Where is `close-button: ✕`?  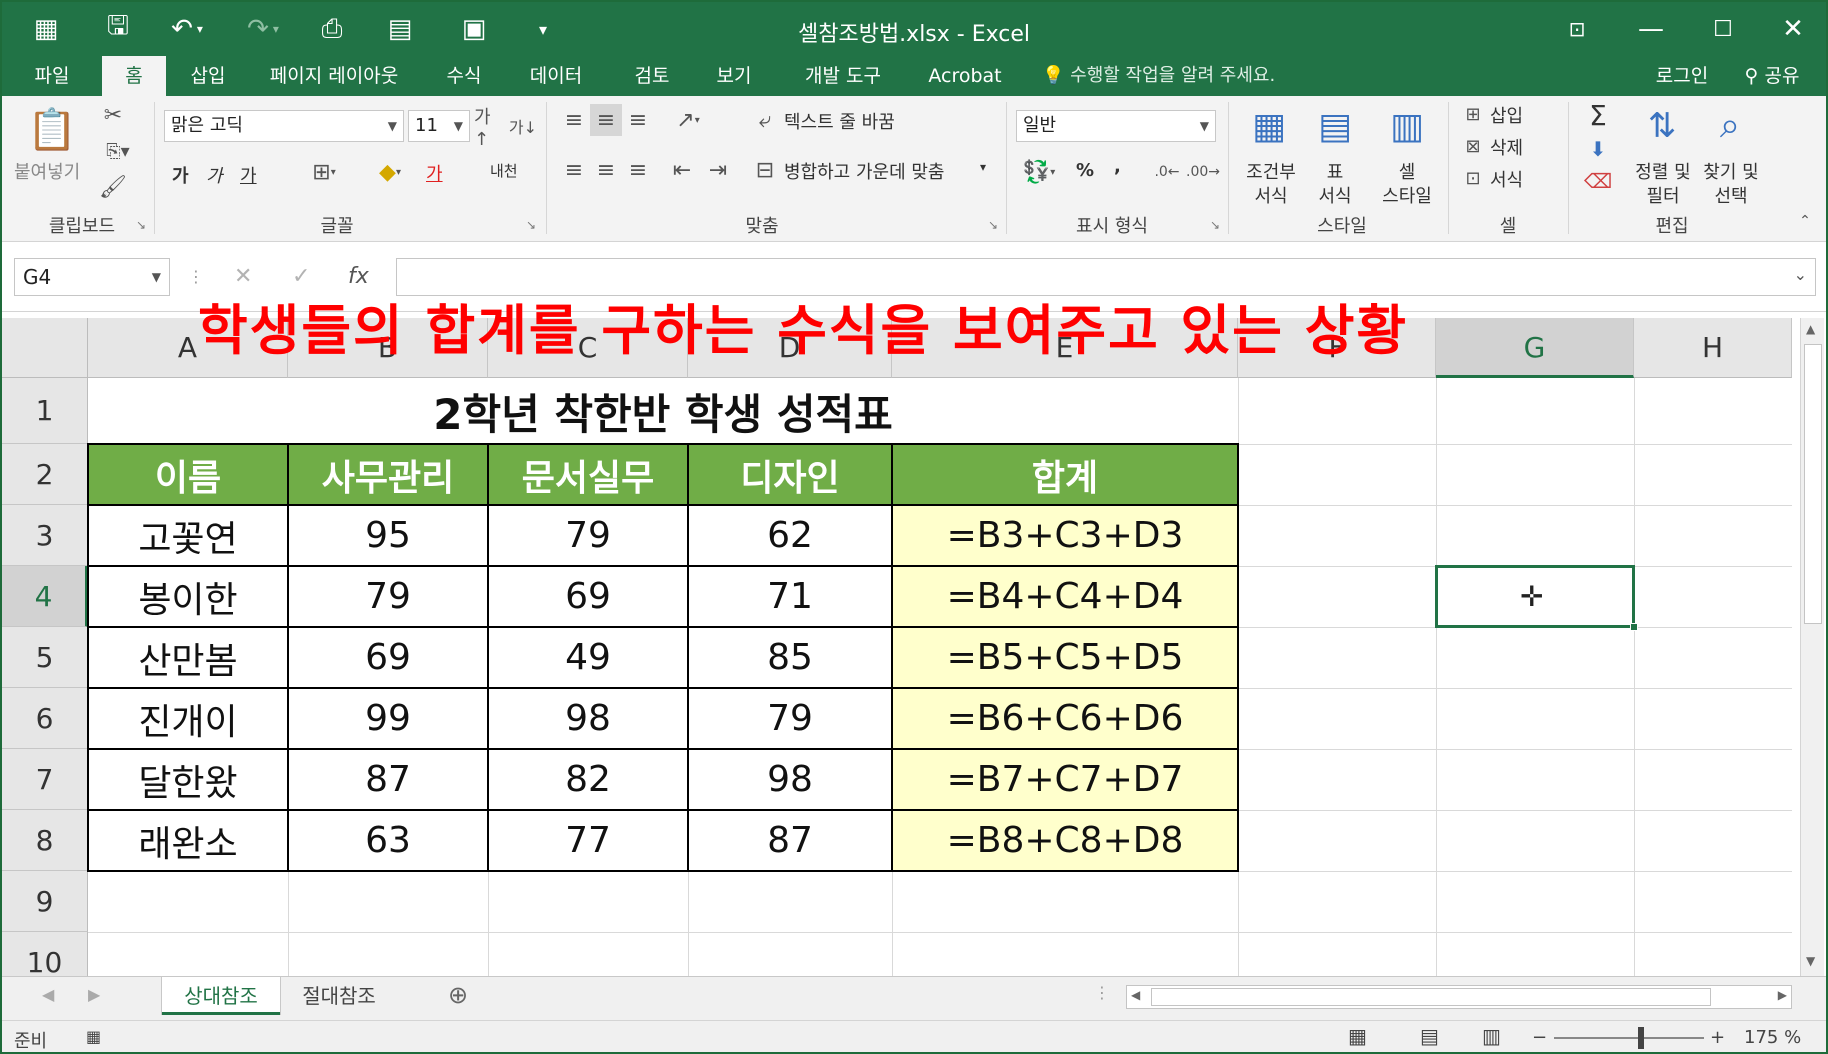
close-button: ✕ is located at coordinates (1793, 29).